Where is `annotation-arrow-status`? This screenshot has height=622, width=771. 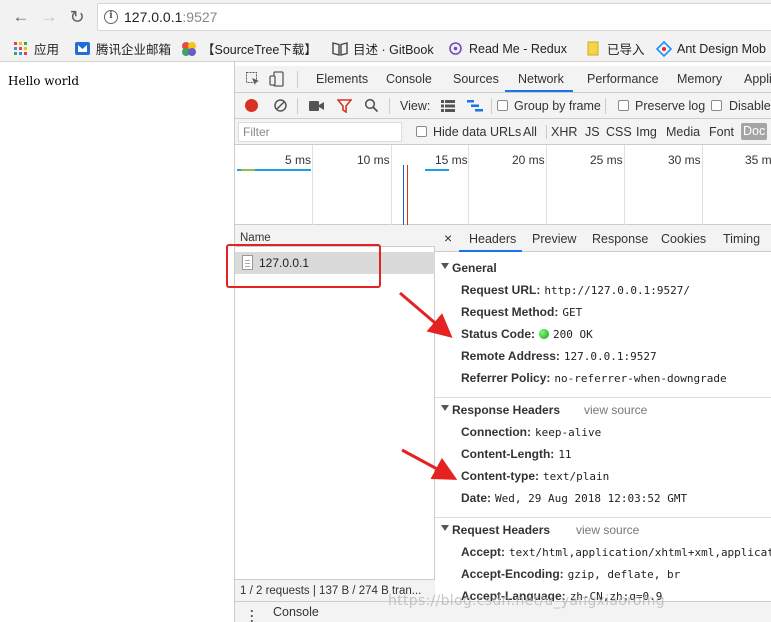 annotation-arrow-status is located at coordinates (426, 314).